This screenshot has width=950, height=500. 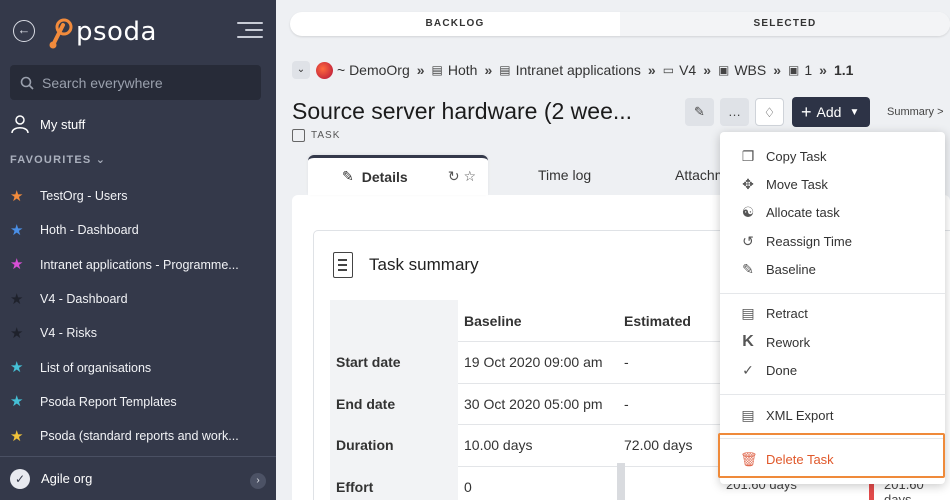 What do you see at coordinates (139, 333) in the screenshot?
I see `favourite-item: ★ V4 - Risks` at bounding box center [139, 333].